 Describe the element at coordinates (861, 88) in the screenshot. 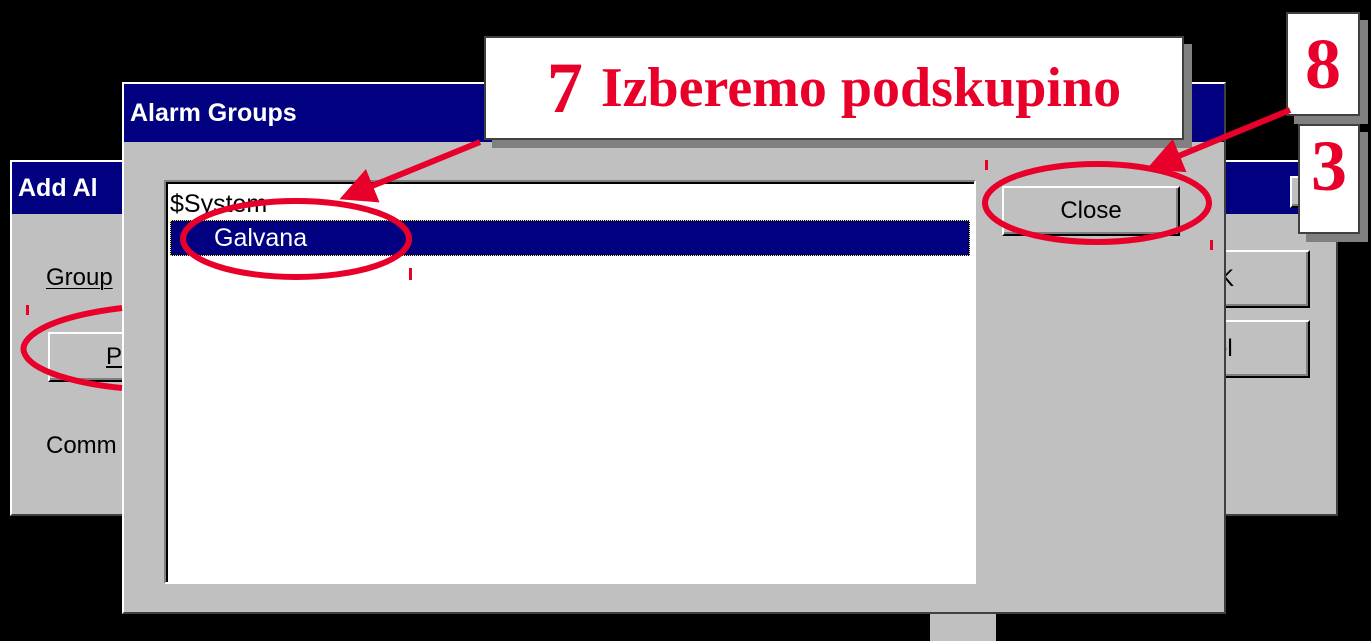

I see `step-7-text: Izberemo podskupino` at that location.